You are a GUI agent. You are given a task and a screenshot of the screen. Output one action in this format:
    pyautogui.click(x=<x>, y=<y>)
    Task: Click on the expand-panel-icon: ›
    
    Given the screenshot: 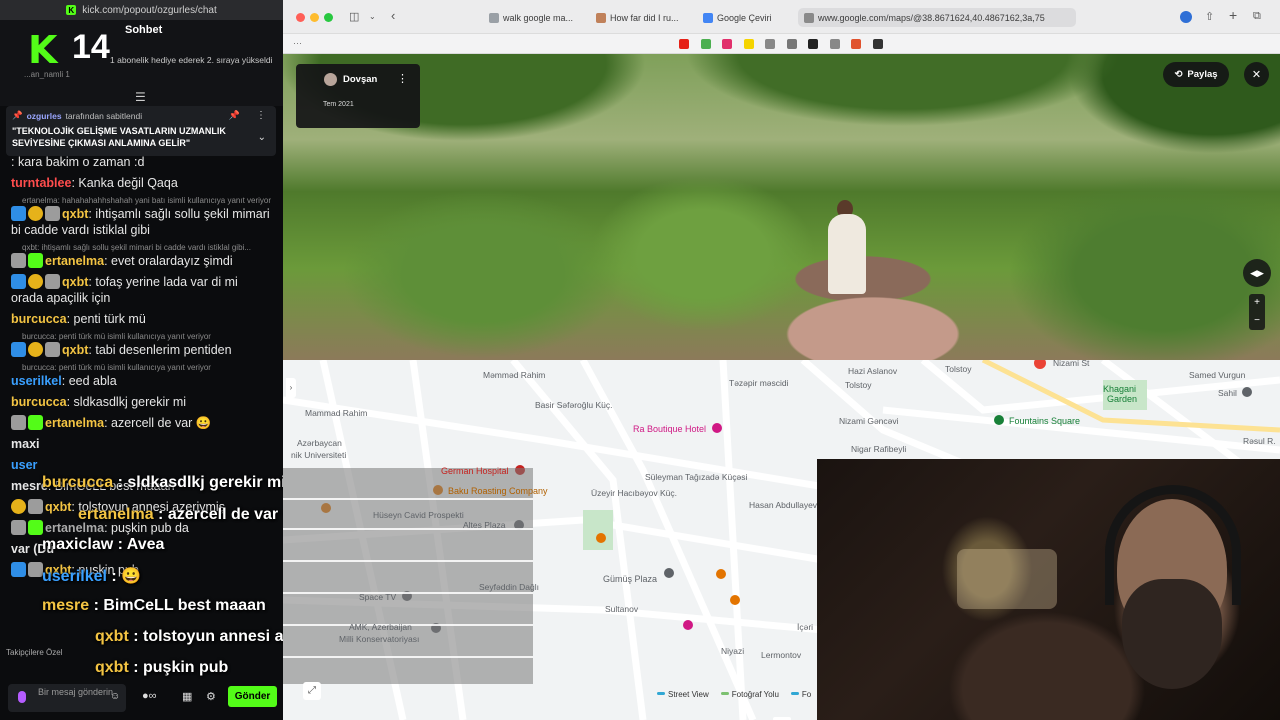 What is the action you would take?
    pyautogui.click(x=291, y=388)
    